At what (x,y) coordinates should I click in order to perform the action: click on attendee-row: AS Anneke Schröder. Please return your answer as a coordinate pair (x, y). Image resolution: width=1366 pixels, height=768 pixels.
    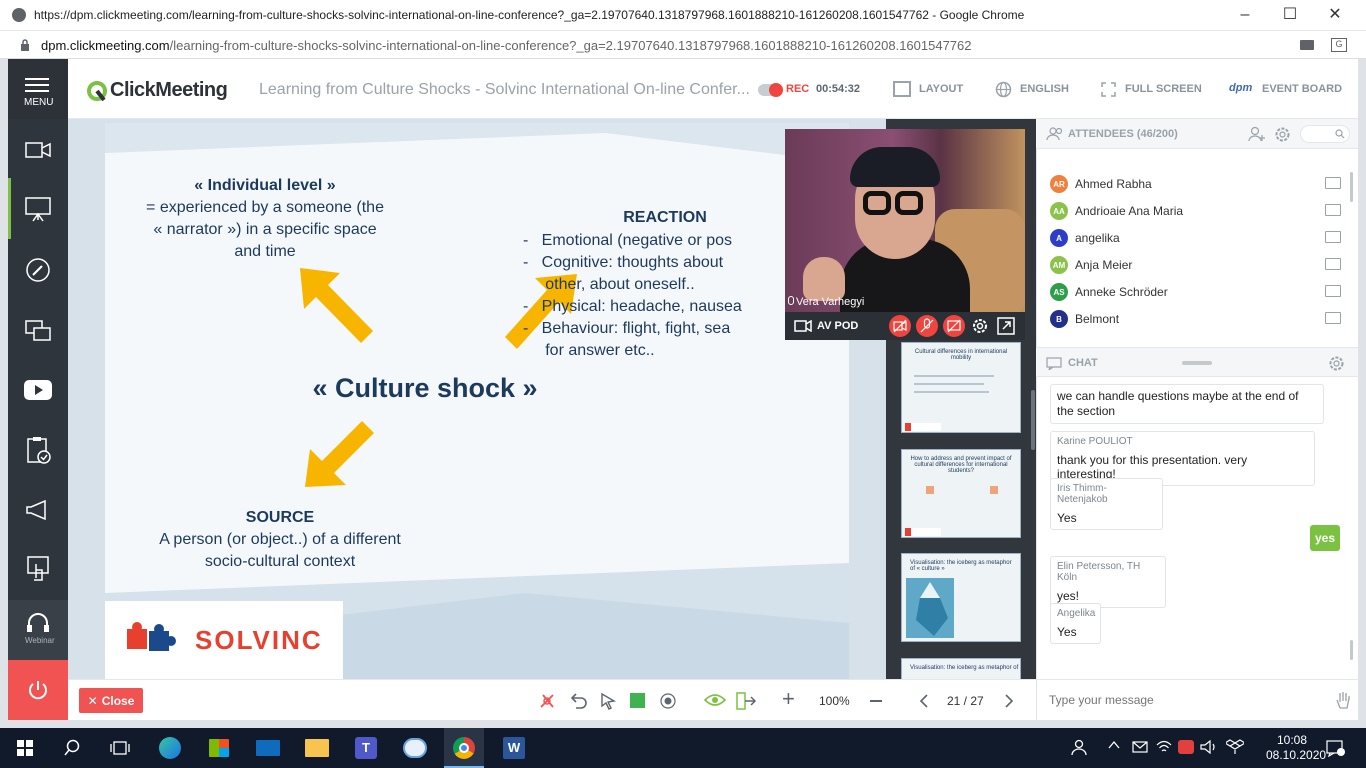
    Looking at the image, I should click on (1109, 292).